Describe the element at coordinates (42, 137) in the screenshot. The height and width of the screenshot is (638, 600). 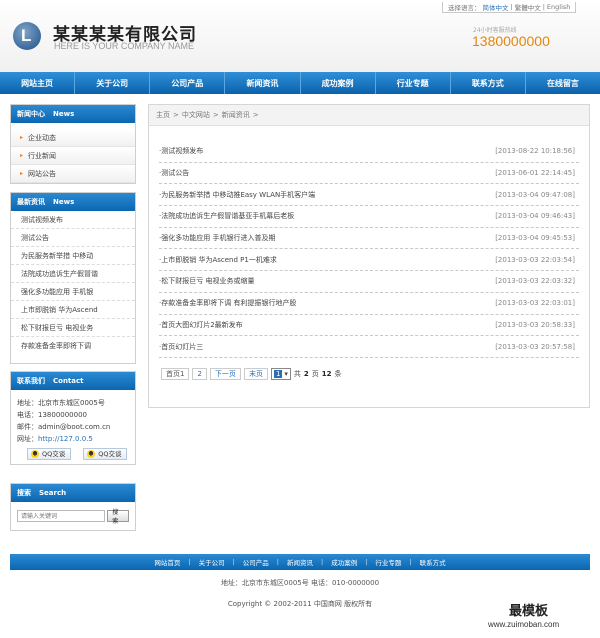
I see `sidebar-item-label: 企业动态` at that location.